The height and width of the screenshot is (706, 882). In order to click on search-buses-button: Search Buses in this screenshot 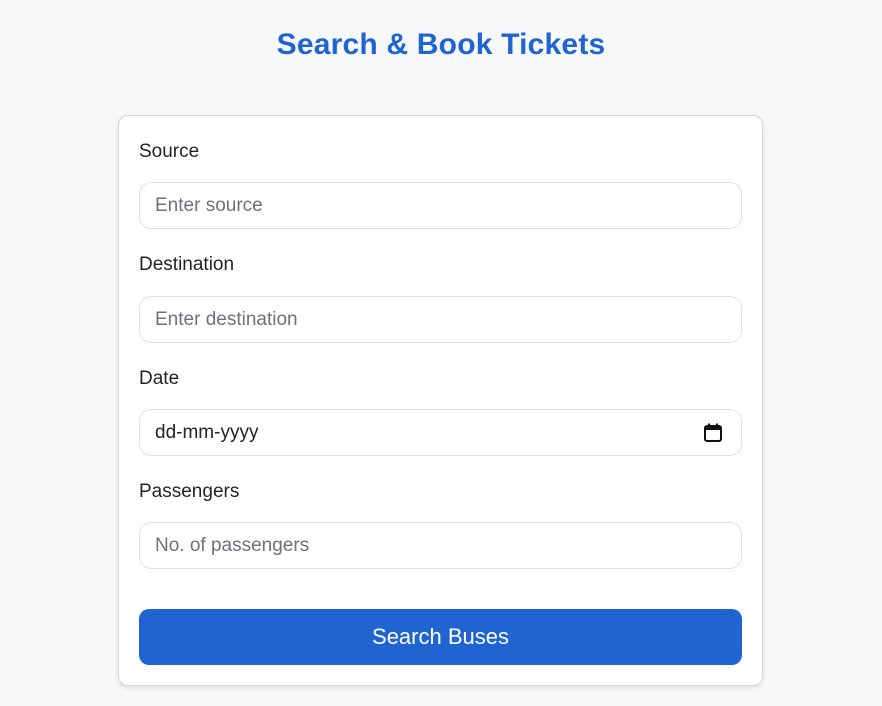, I will do `click(440, 637)`.